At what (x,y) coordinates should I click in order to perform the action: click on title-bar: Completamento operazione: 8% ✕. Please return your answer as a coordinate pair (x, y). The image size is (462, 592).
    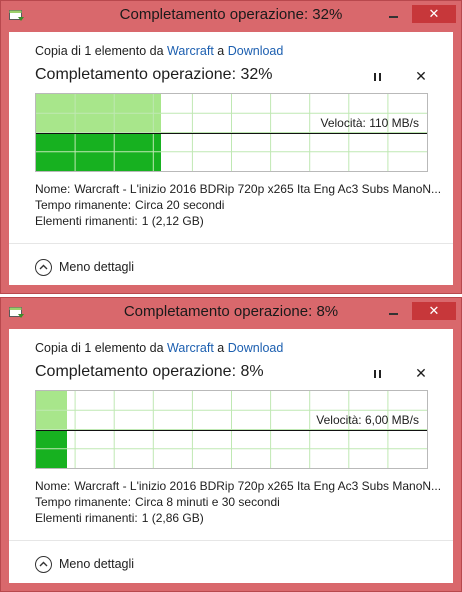
    Looking at the image, I should click on (231, 313).